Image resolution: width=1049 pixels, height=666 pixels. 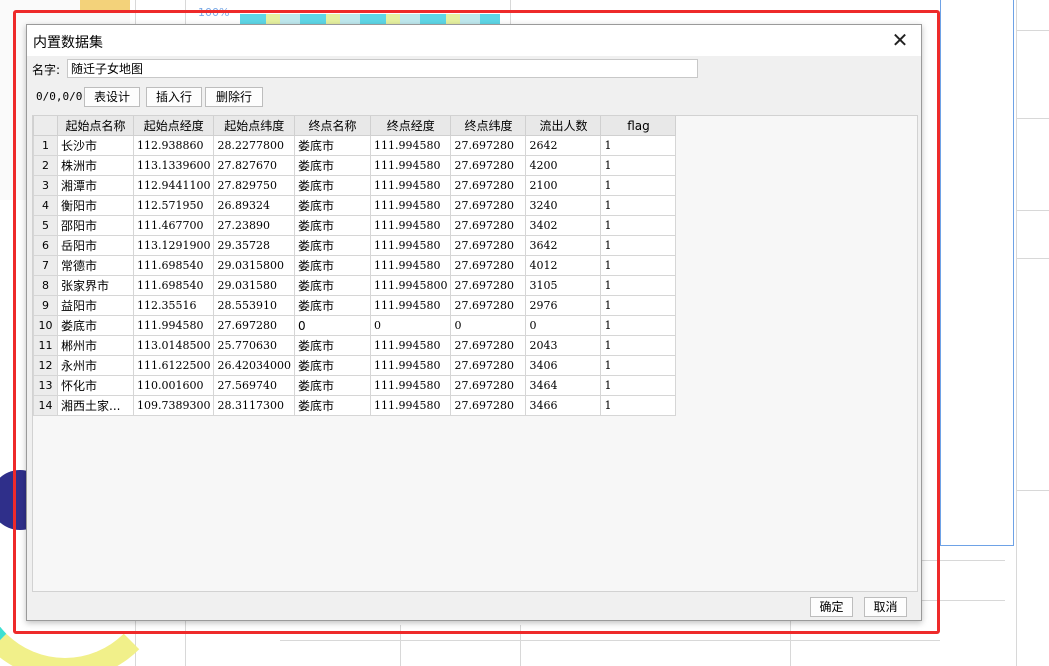 What do you see at coordinates (563, 185) in the screenshot?
I see `table-cell: 2100` at bounding box center [563, 185].